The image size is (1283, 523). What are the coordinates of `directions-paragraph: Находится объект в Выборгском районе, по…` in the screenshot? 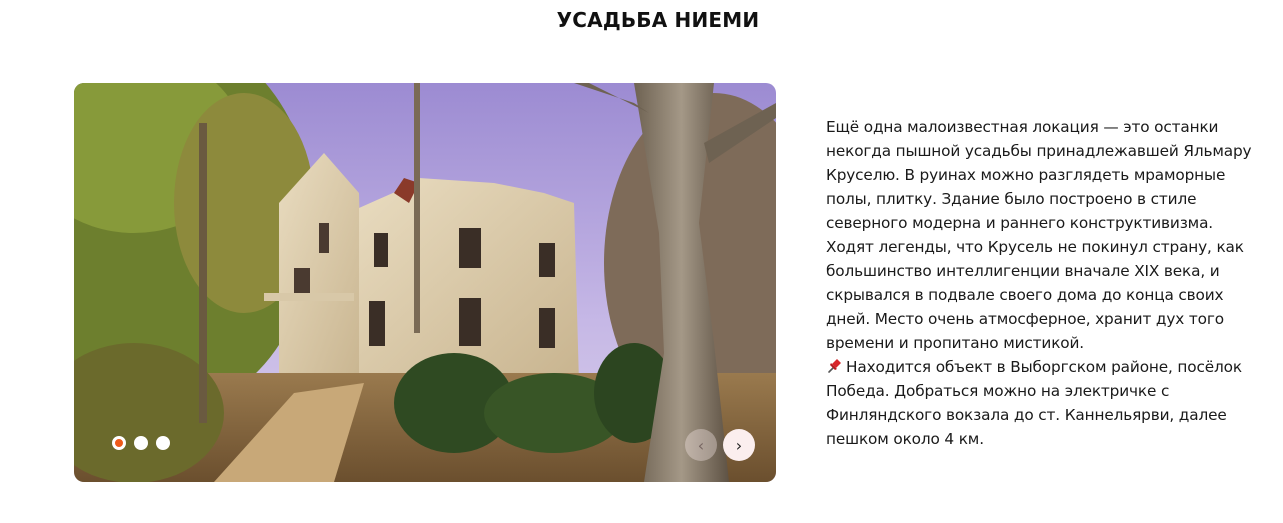 It's located at (1041, 403).